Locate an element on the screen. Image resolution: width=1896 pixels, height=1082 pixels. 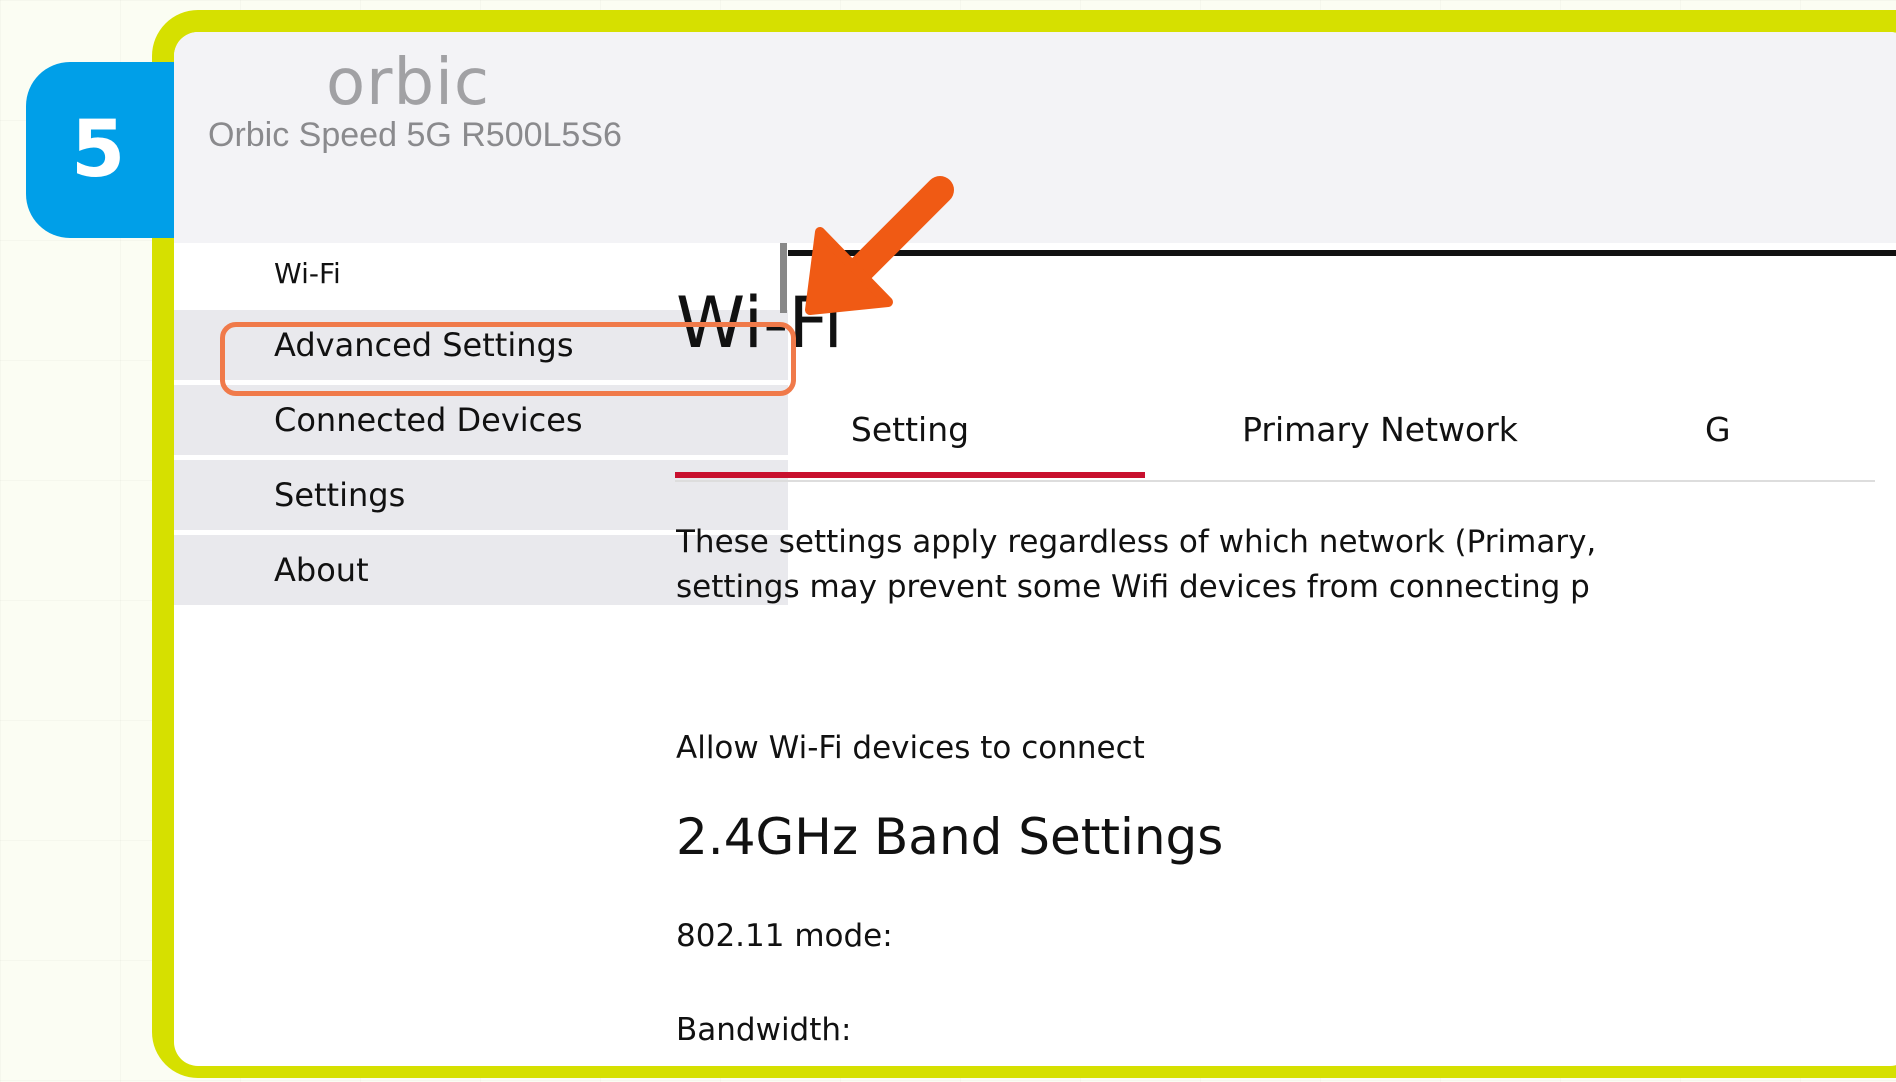
device-name: Orbic Speed 5G R500L5S6 is located at coordinates (415, 135).